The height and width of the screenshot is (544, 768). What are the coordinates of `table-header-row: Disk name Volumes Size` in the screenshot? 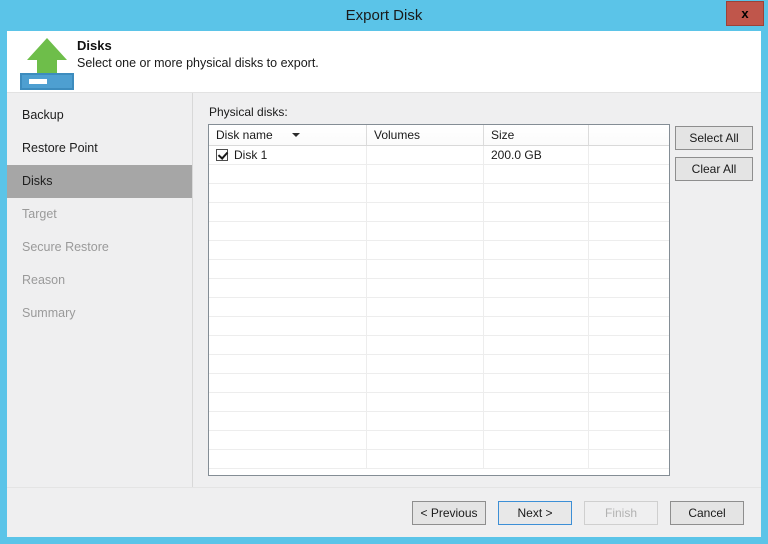 It's located at (439, 135).